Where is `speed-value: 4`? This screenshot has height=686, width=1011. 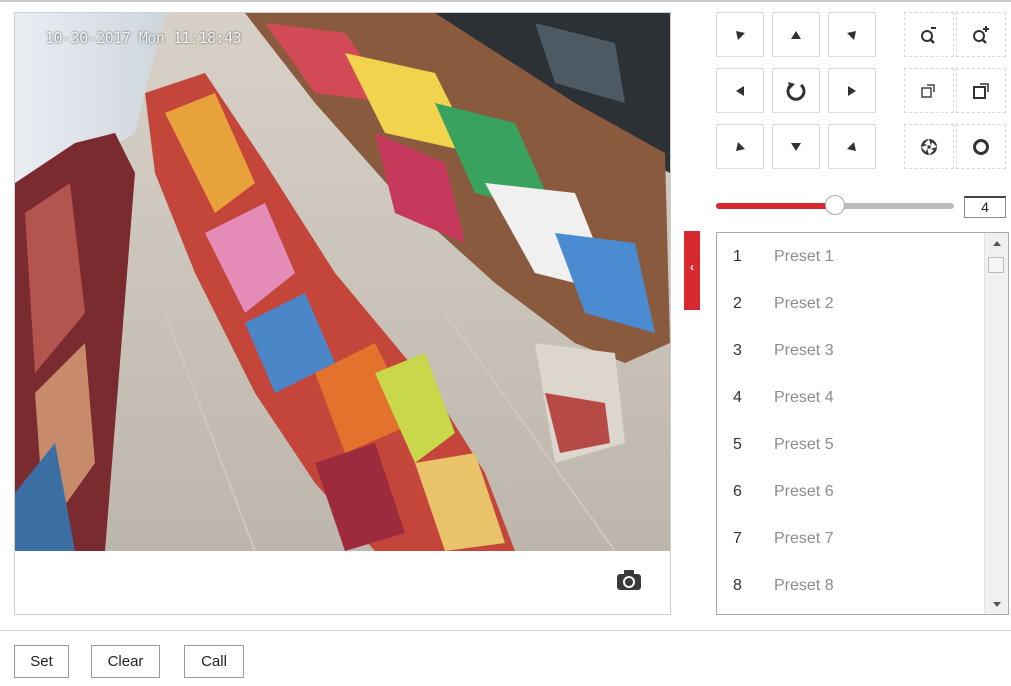
speed-value: 4 is located at coordinates (985, 207).